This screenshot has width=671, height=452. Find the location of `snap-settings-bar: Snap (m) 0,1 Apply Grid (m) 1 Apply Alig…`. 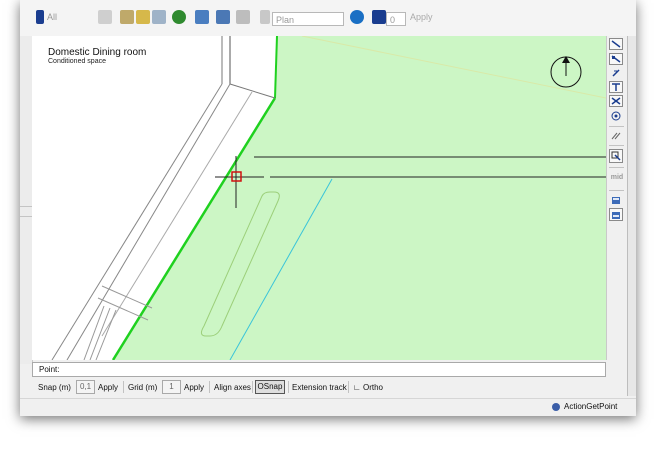

snap-settings-bar: Snap (m) 0,1 Apply Grid (m) 1 Apply Alig… is located at coordinates (329, 387).